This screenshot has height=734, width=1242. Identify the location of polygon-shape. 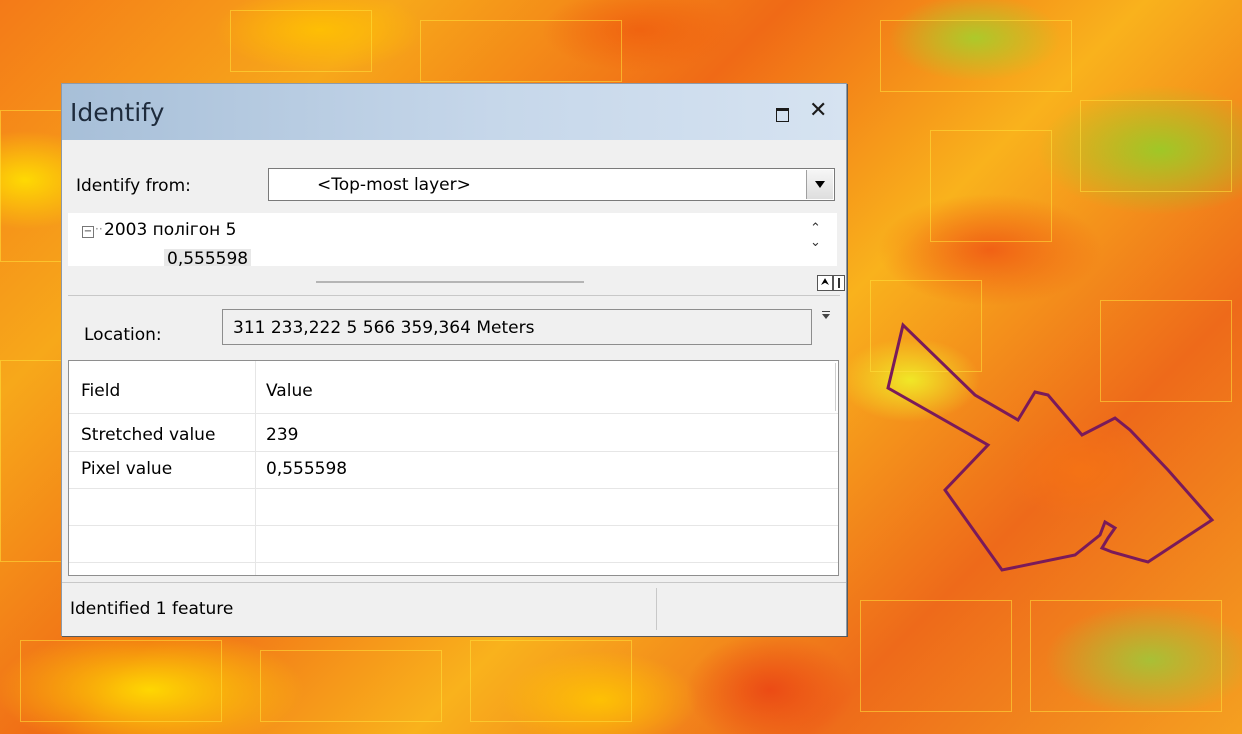
(1050, 447).